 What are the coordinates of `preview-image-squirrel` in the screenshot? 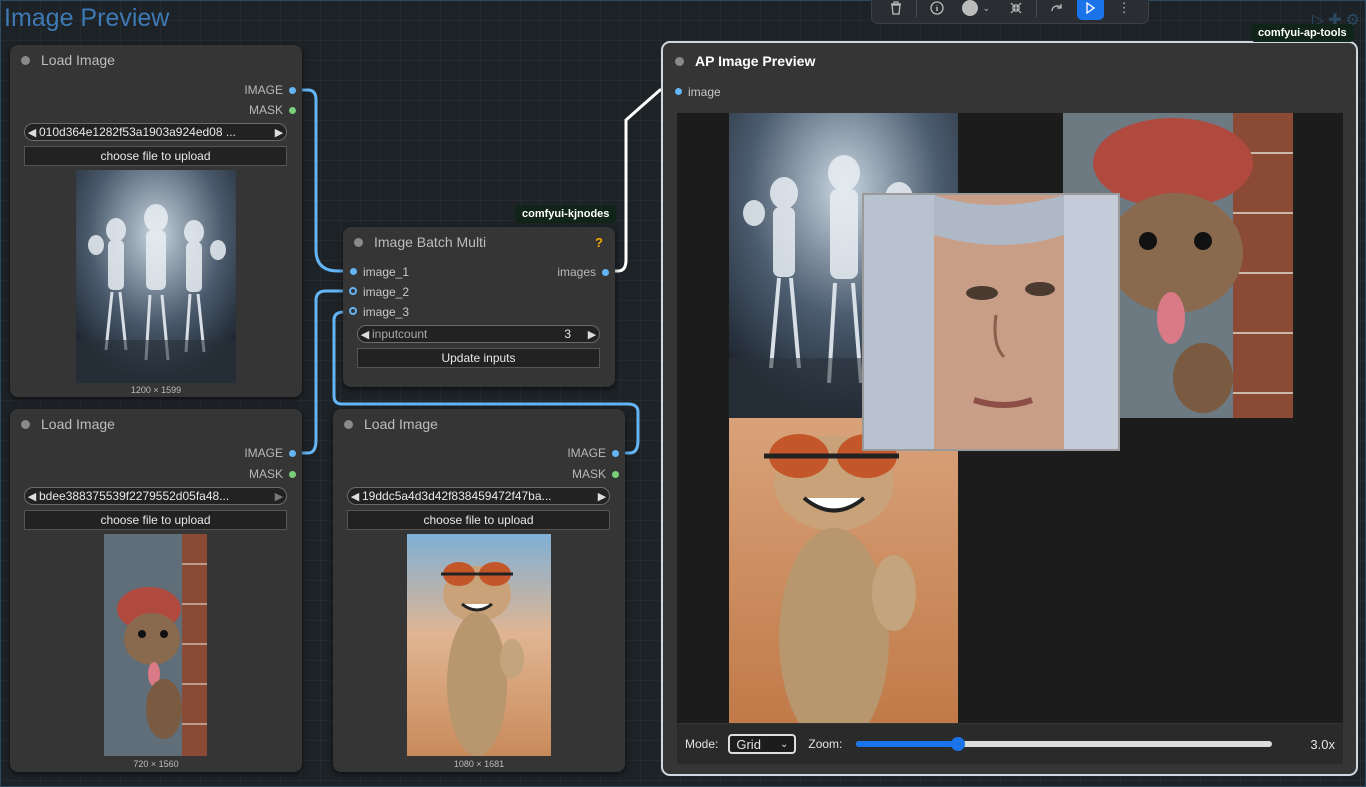 It's located at (155, 645).